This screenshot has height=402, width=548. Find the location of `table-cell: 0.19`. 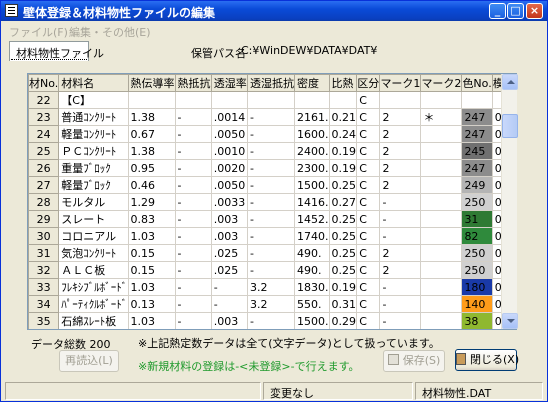

table-cell: 0.19 is located at coordinates (343, 151).